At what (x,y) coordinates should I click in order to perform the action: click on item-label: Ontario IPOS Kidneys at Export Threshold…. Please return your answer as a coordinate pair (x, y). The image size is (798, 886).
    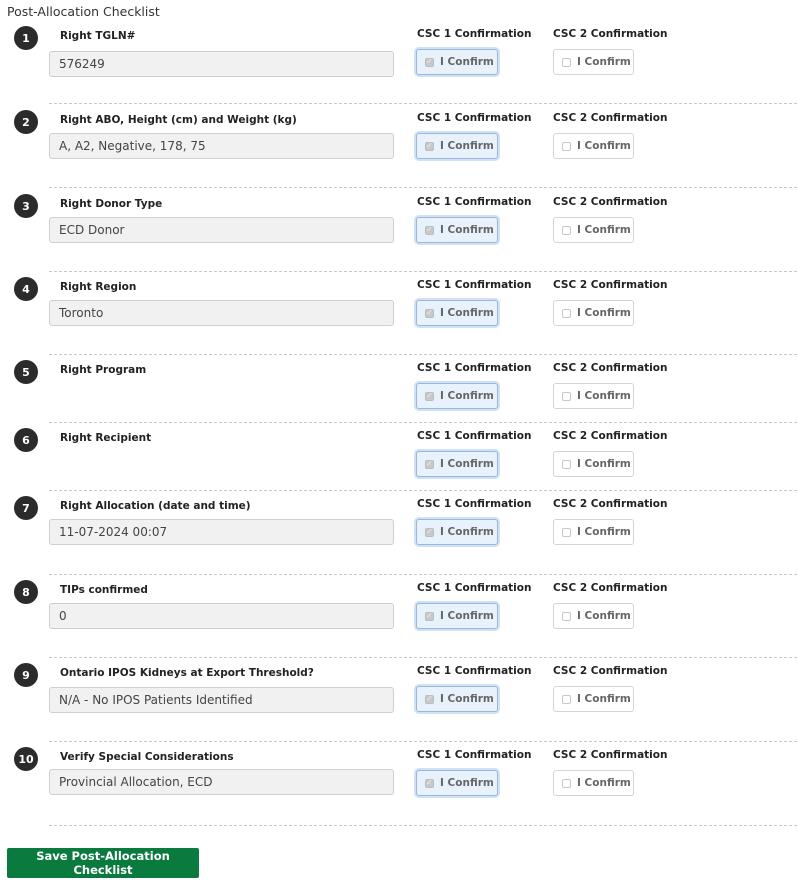
    Looking at the image, I should click on (187, 673).